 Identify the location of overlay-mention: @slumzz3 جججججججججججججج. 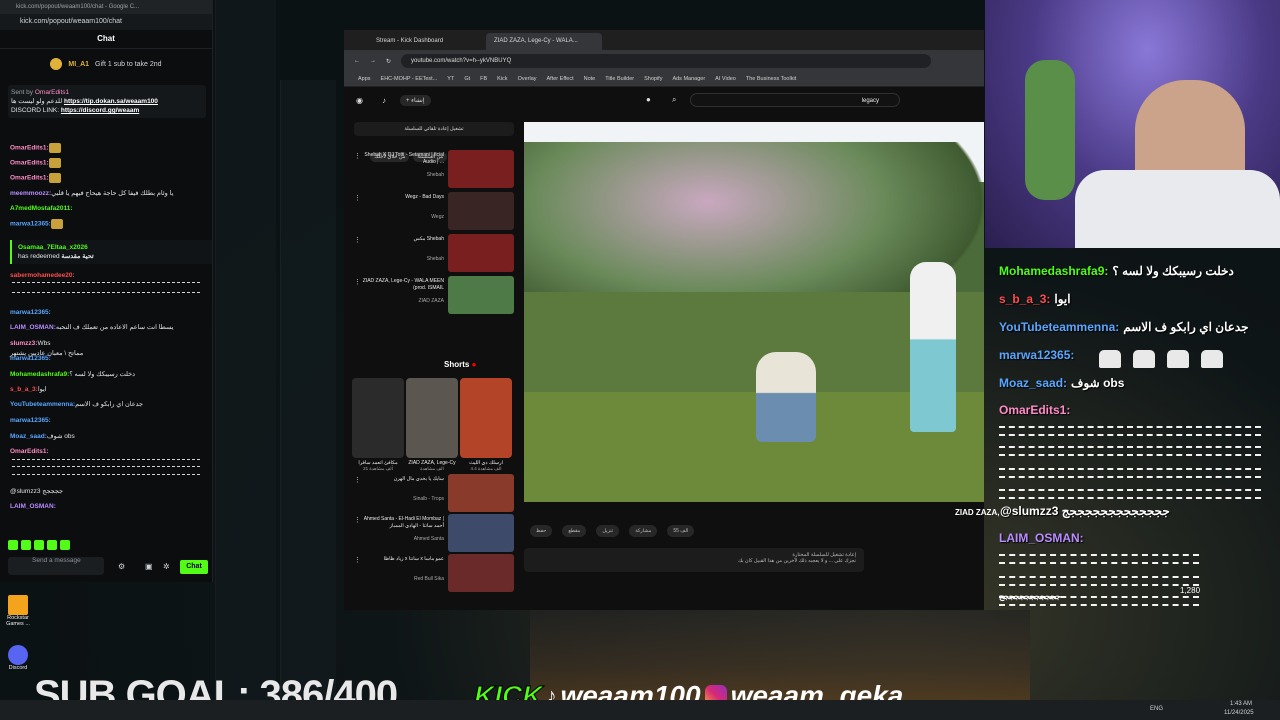
(1085, 511).